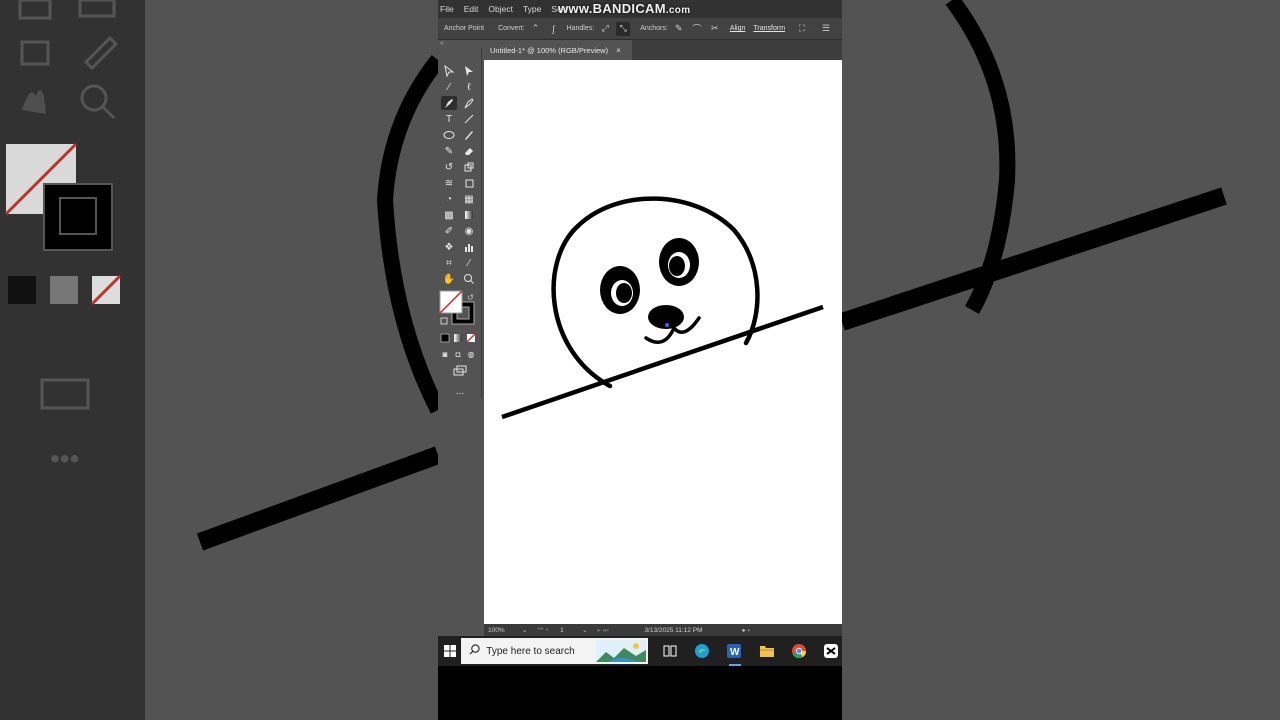 The height and width of the screenshot is (720, 1280). I want to click on artboard-dropdown-icon: ⌄, so click(584, 630).